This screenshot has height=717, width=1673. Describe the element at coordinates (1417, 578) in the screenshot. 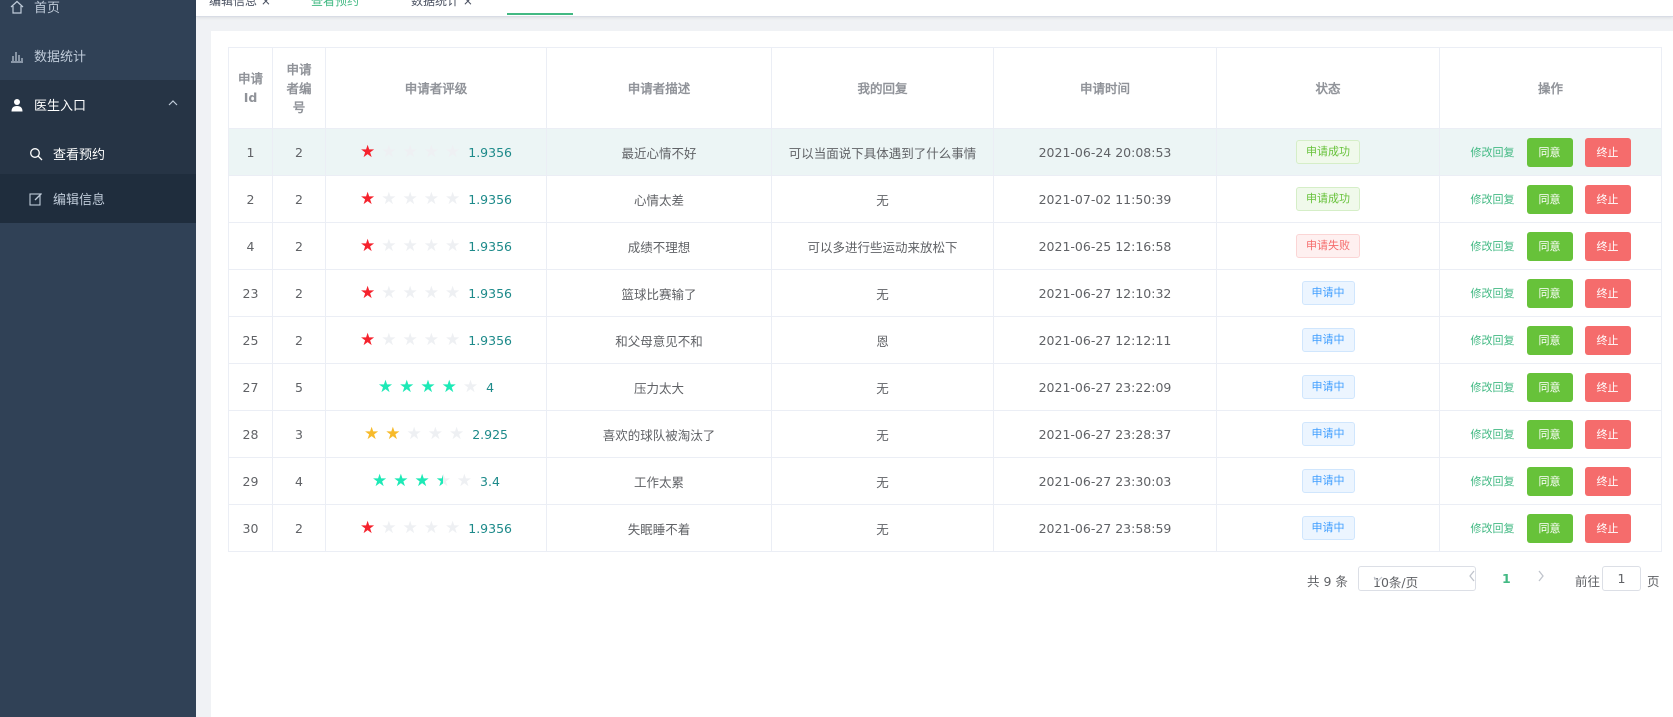

I see `page-size-select: 10条/页` at that location.